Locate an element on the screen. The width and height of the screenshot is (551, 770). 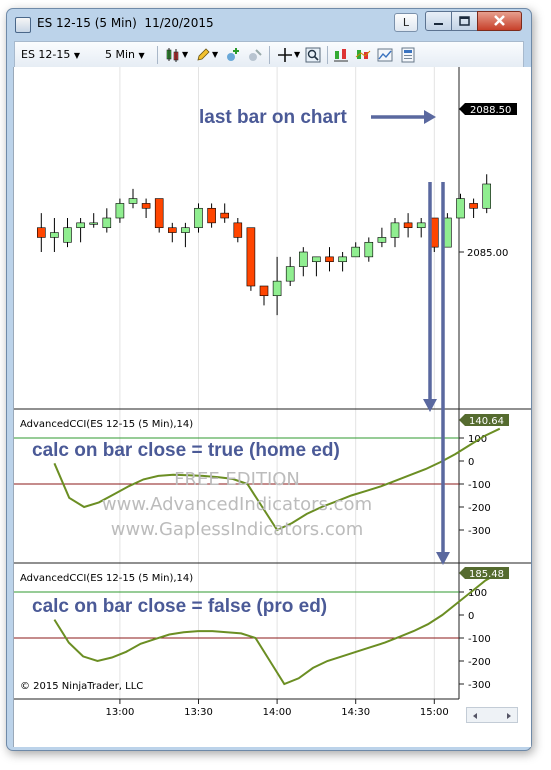
last-price-marker: 2088.50 is located at coordinates (488, 109).